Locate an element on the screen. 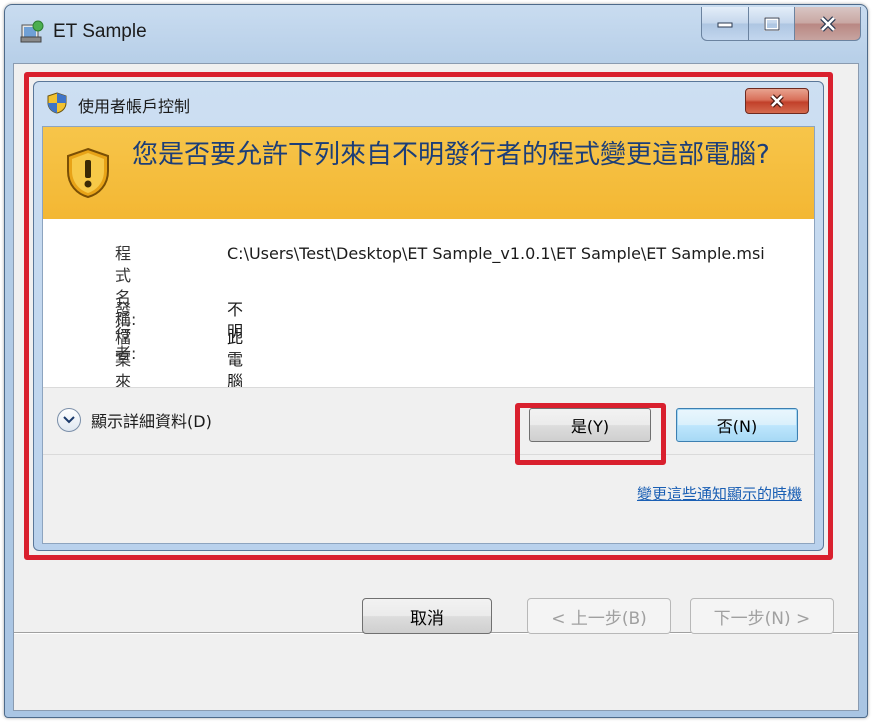 The height and width of the screenshot is (722, 872). maximize-icon is located at coordinates (771, 23).